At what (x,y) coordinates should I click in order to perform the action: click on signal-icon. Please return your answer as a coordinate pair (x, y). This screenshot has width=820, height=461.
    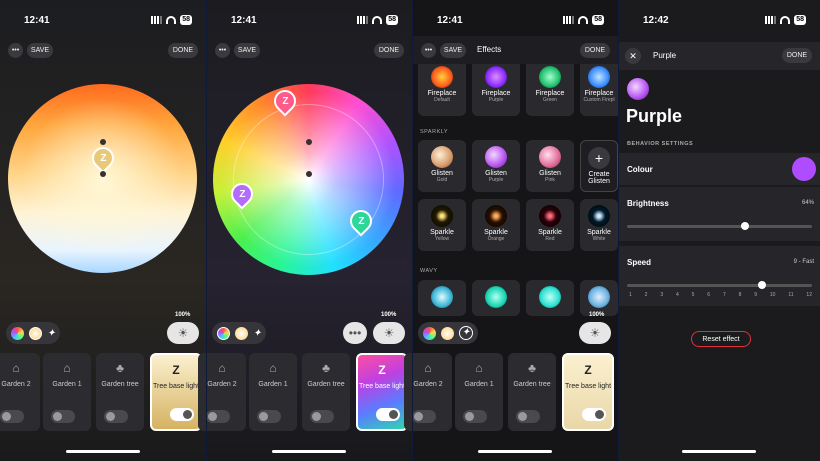
    Looking at the image, I should click on (363, 20).